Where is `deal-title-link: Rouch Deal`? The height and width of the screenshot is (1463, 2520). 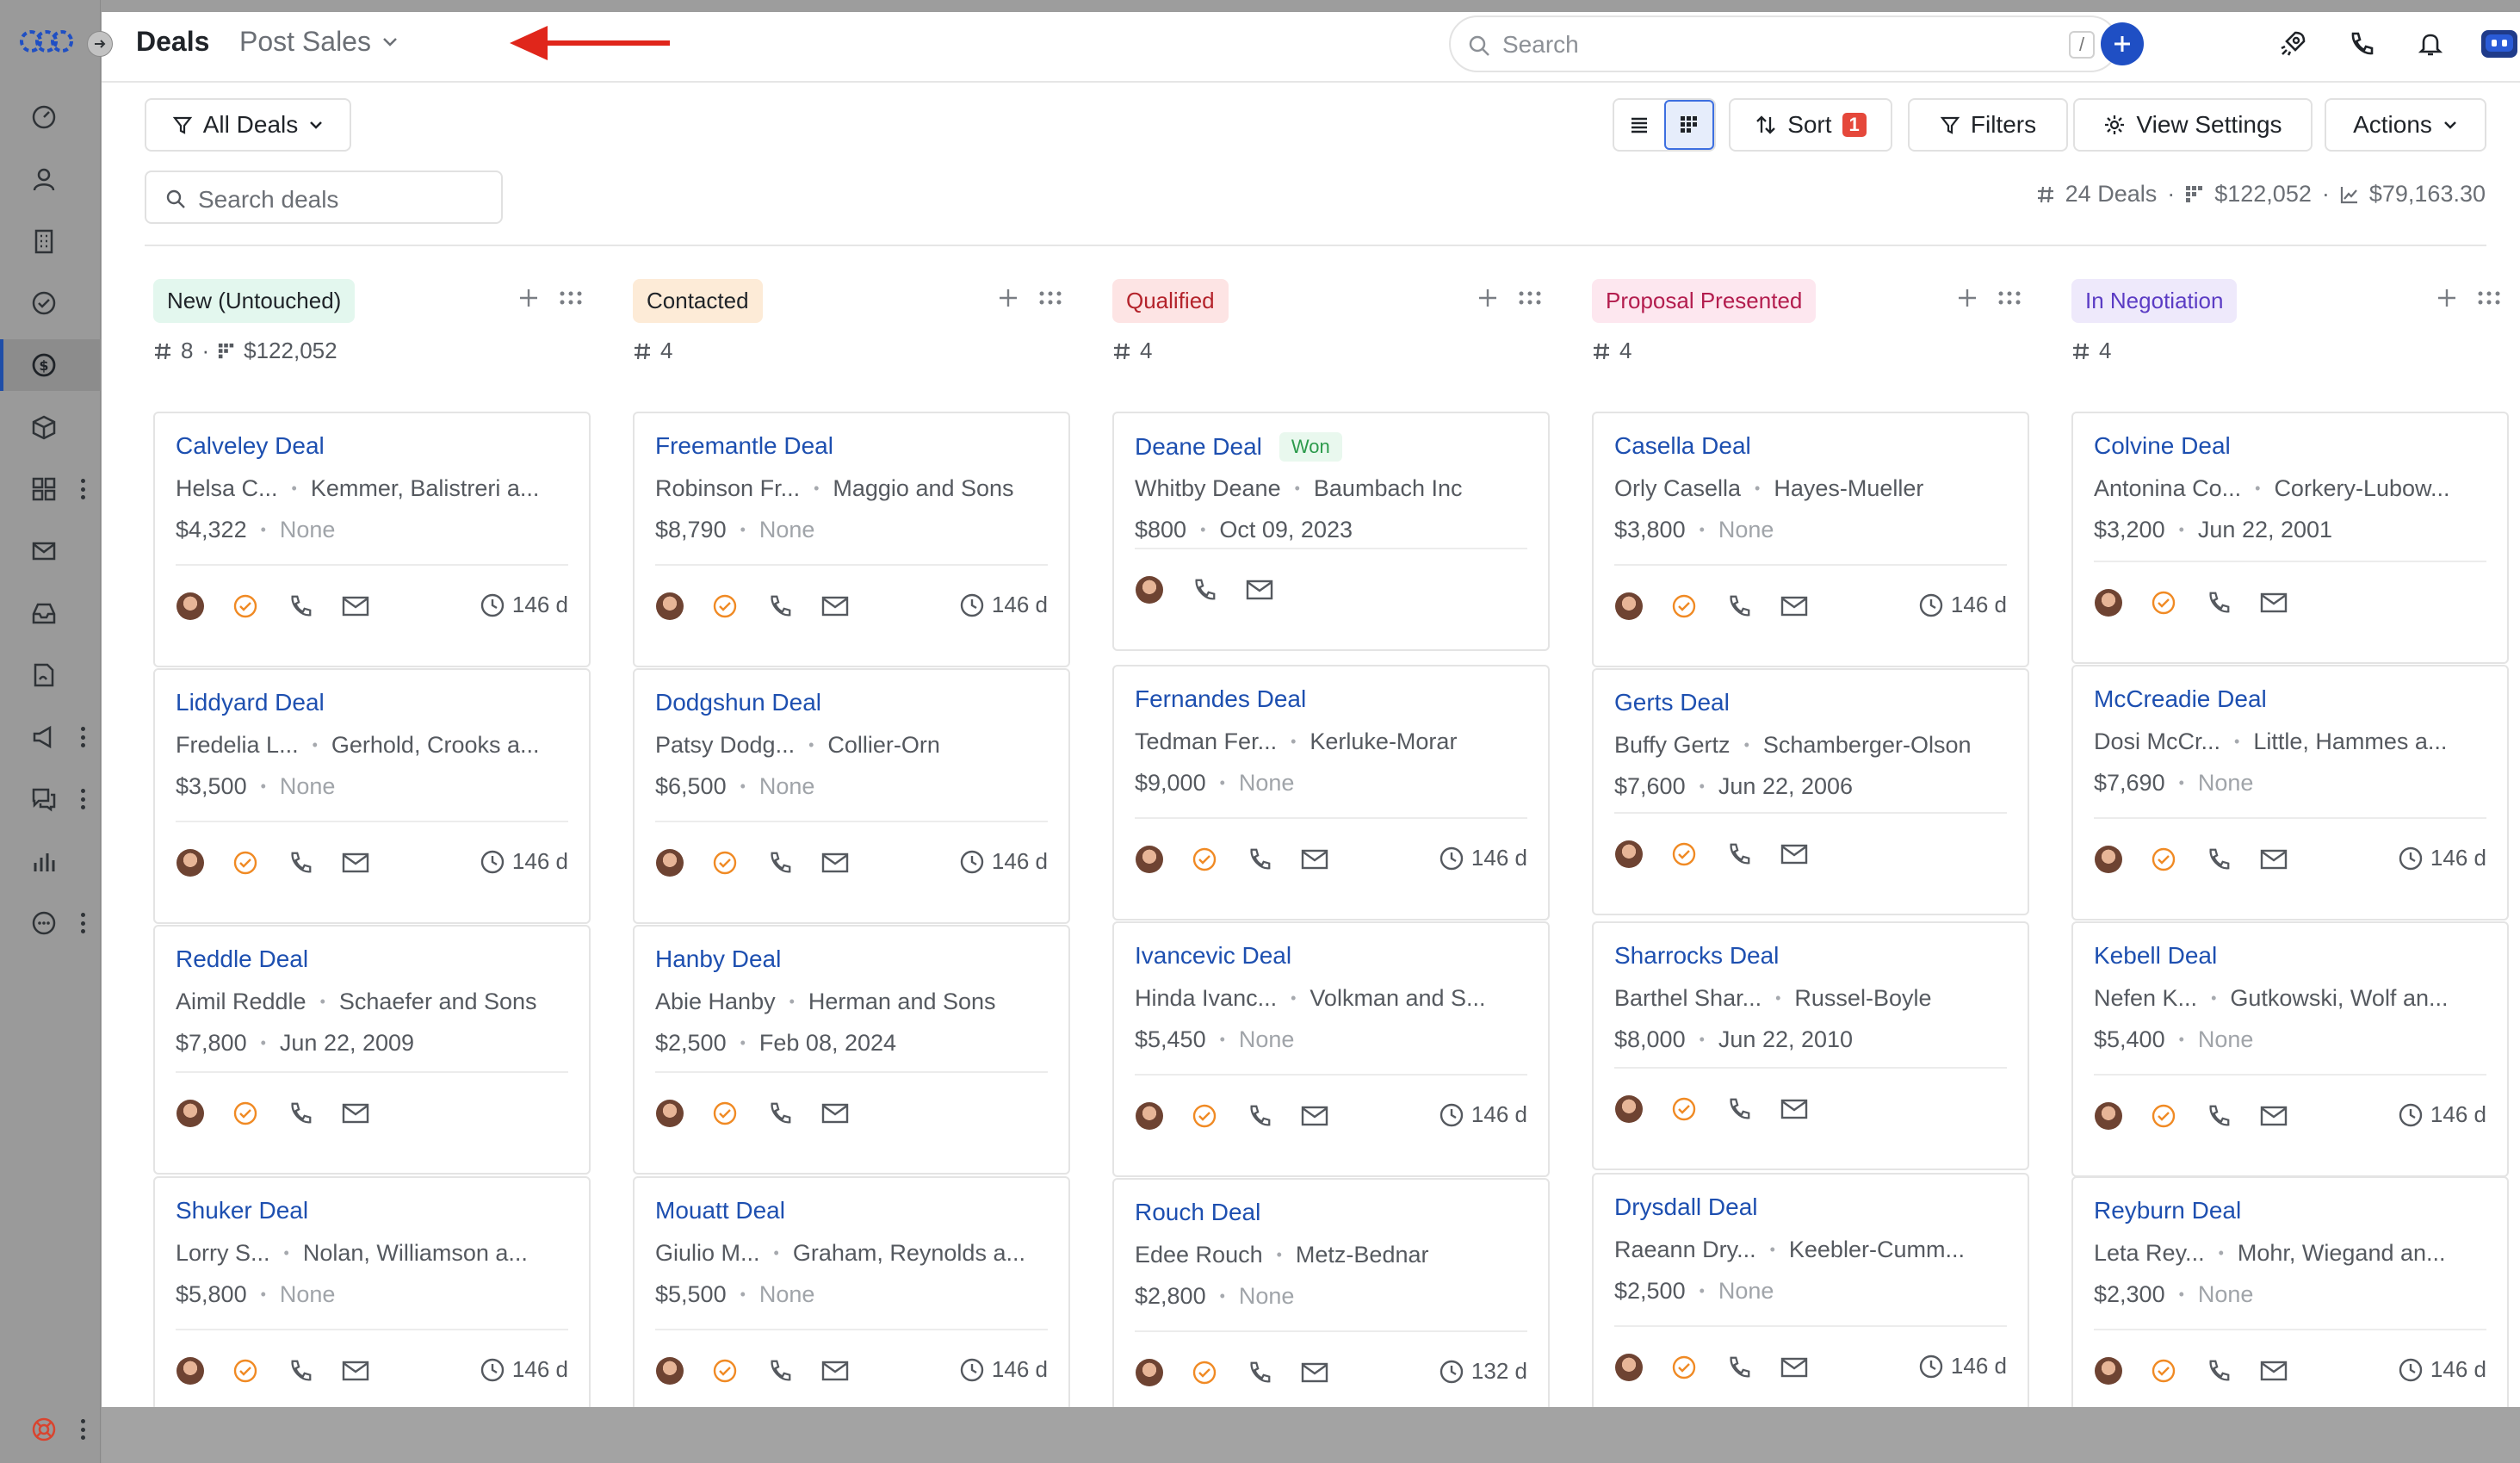 deal-title-link: Rouch Deal is located at coordinates (1197, 1212).